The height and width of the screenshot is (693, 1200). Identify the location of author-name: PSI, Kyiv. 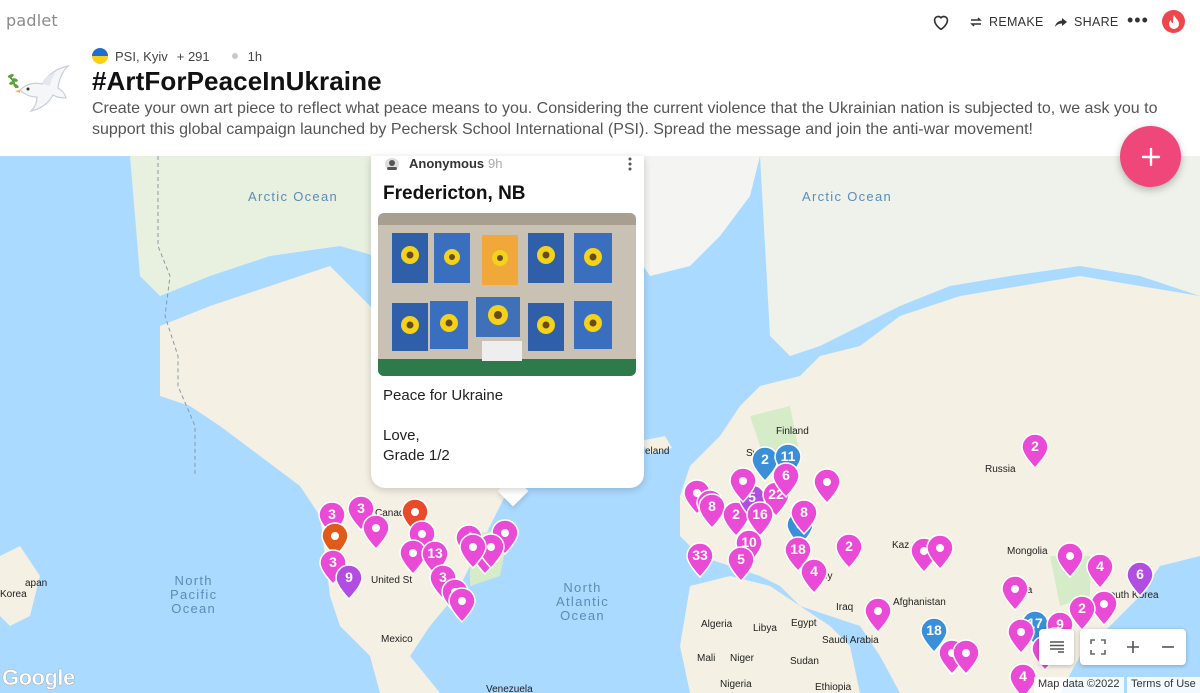
(141, 56).